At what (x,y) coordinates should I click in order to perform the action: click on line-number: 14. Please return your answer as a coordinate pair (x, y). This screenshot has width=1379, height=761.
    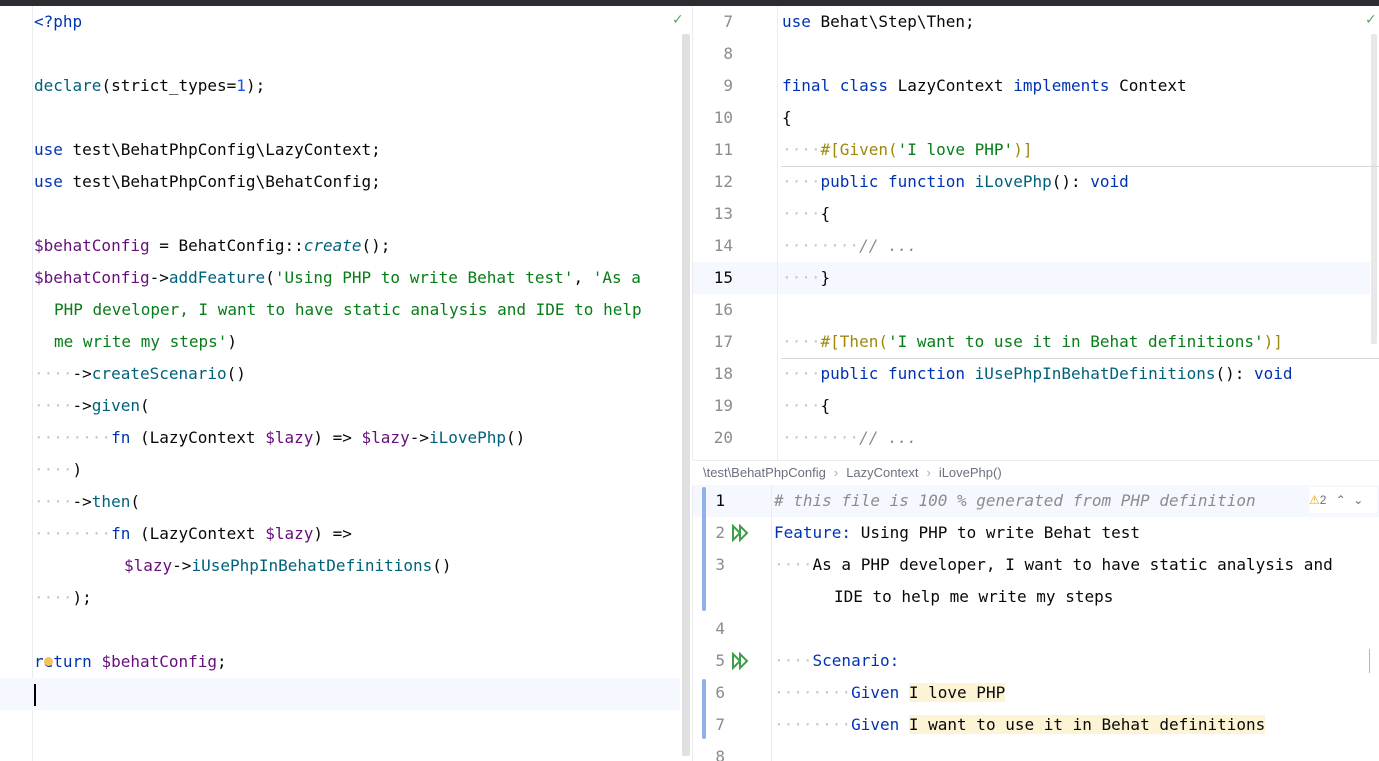
    Looking at the image, I should click on (723, 245).